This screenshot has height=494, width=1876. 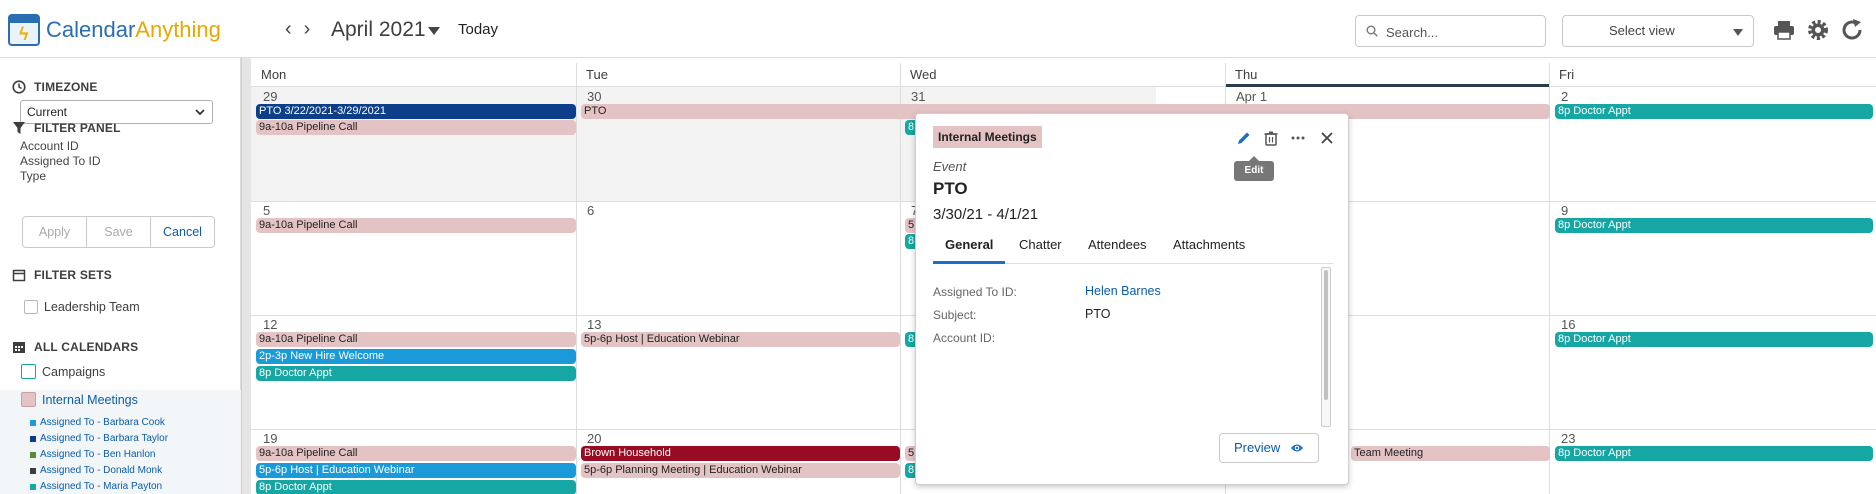 I want to click on filter-icon, so click(x=19, y=128).